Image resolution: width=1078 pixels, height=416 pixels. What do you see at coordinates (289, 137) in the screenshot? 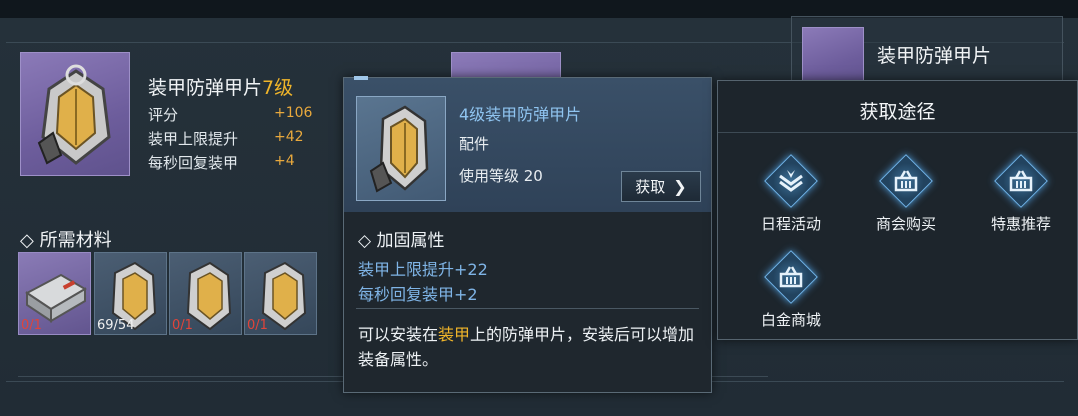
I see `stat-value-armor-cap: +42` at bounding box center [289, 137].